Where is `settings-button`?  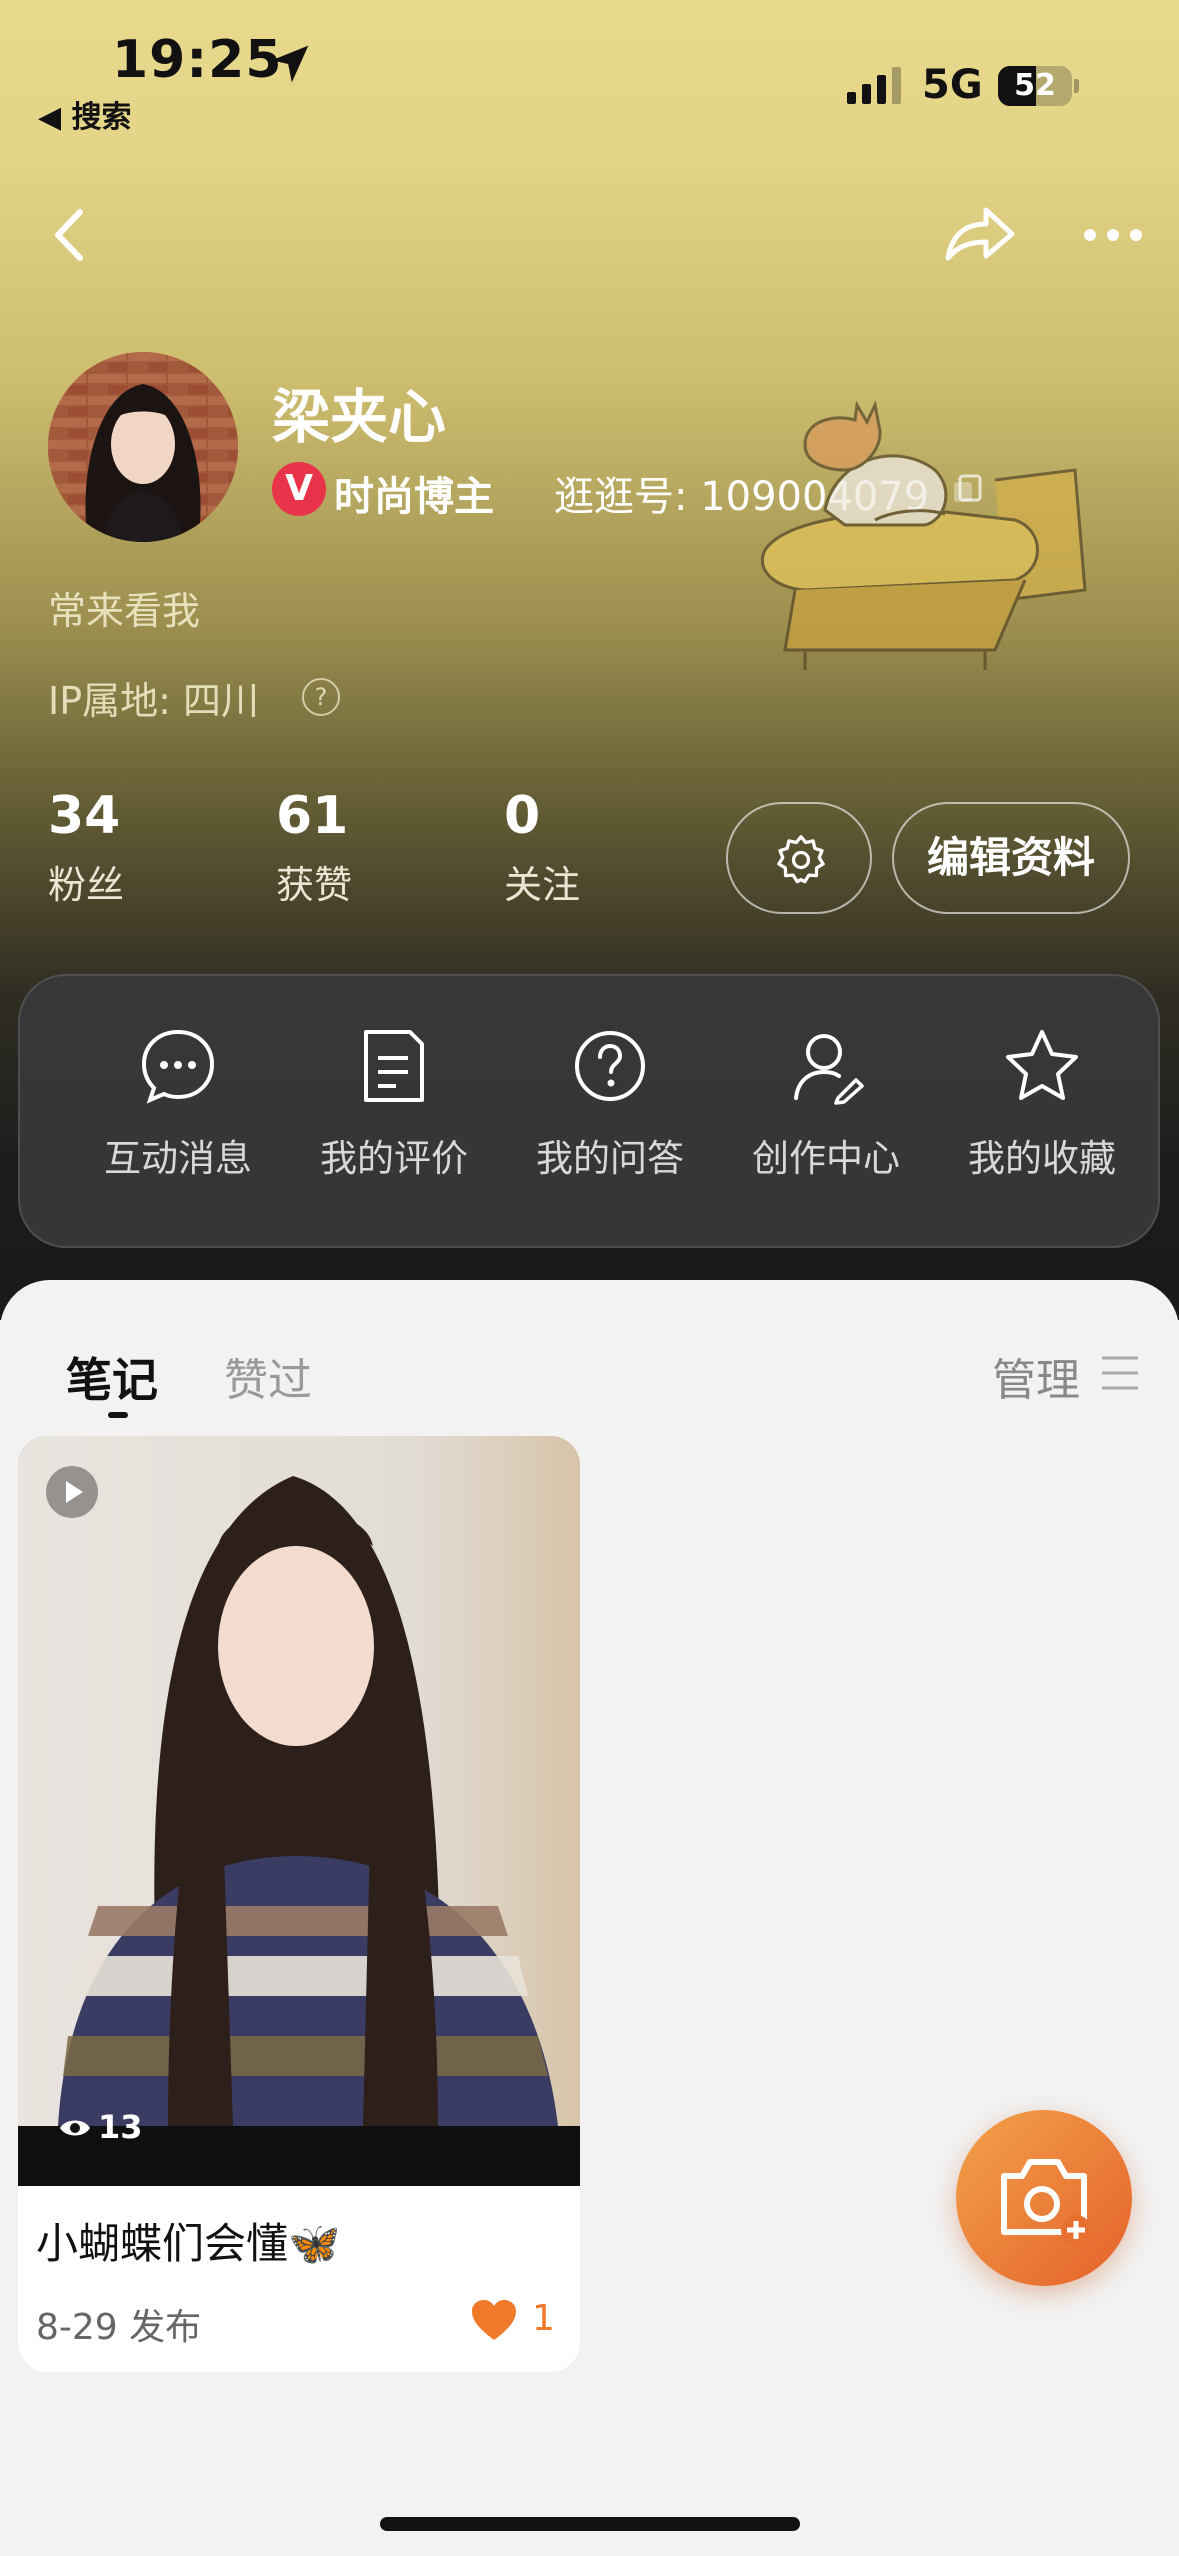 settings-button is located at coordinates (799, 858).